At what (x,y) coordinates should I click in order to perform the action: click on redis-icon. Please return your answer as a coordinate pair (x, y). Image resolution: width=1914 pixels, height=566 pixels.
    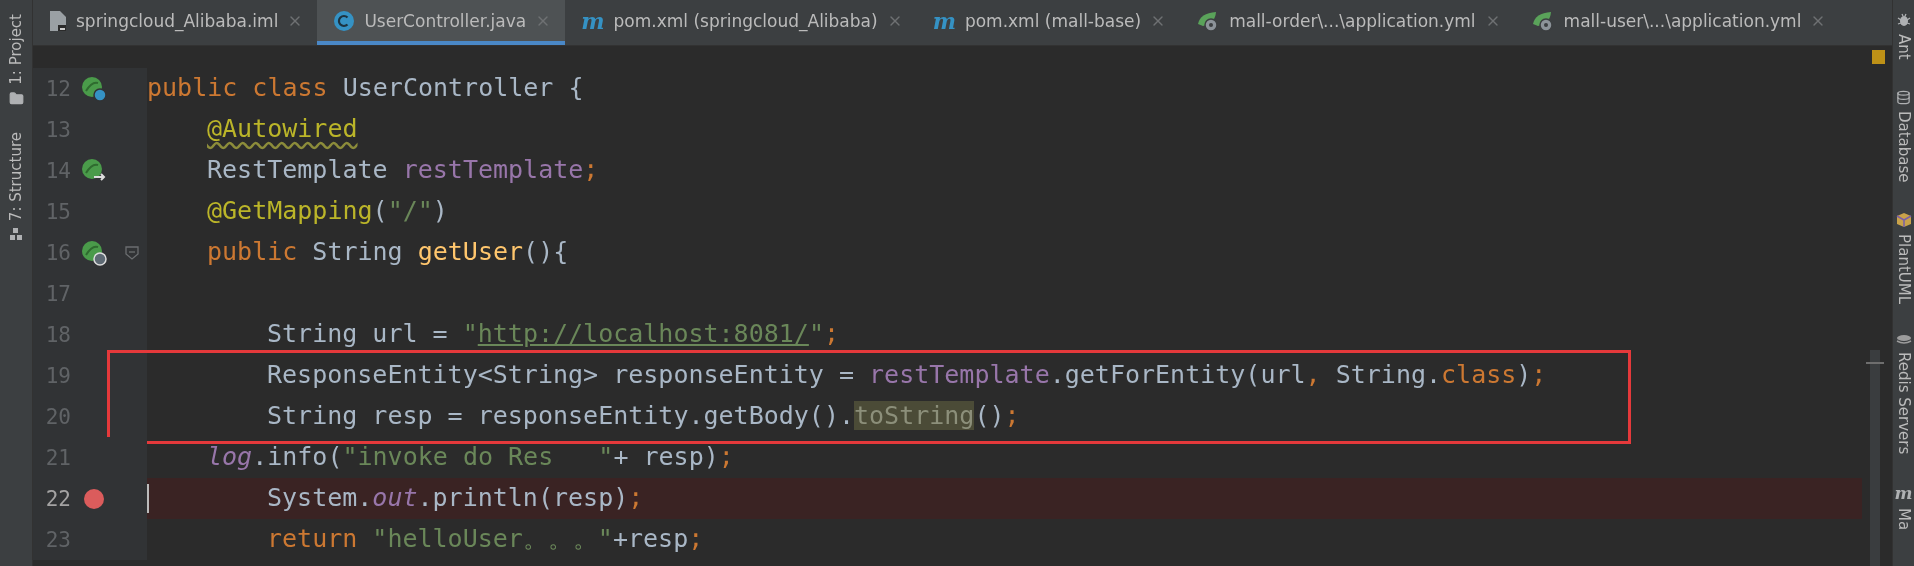
    Looking at the image, I should click on (1903, 340).